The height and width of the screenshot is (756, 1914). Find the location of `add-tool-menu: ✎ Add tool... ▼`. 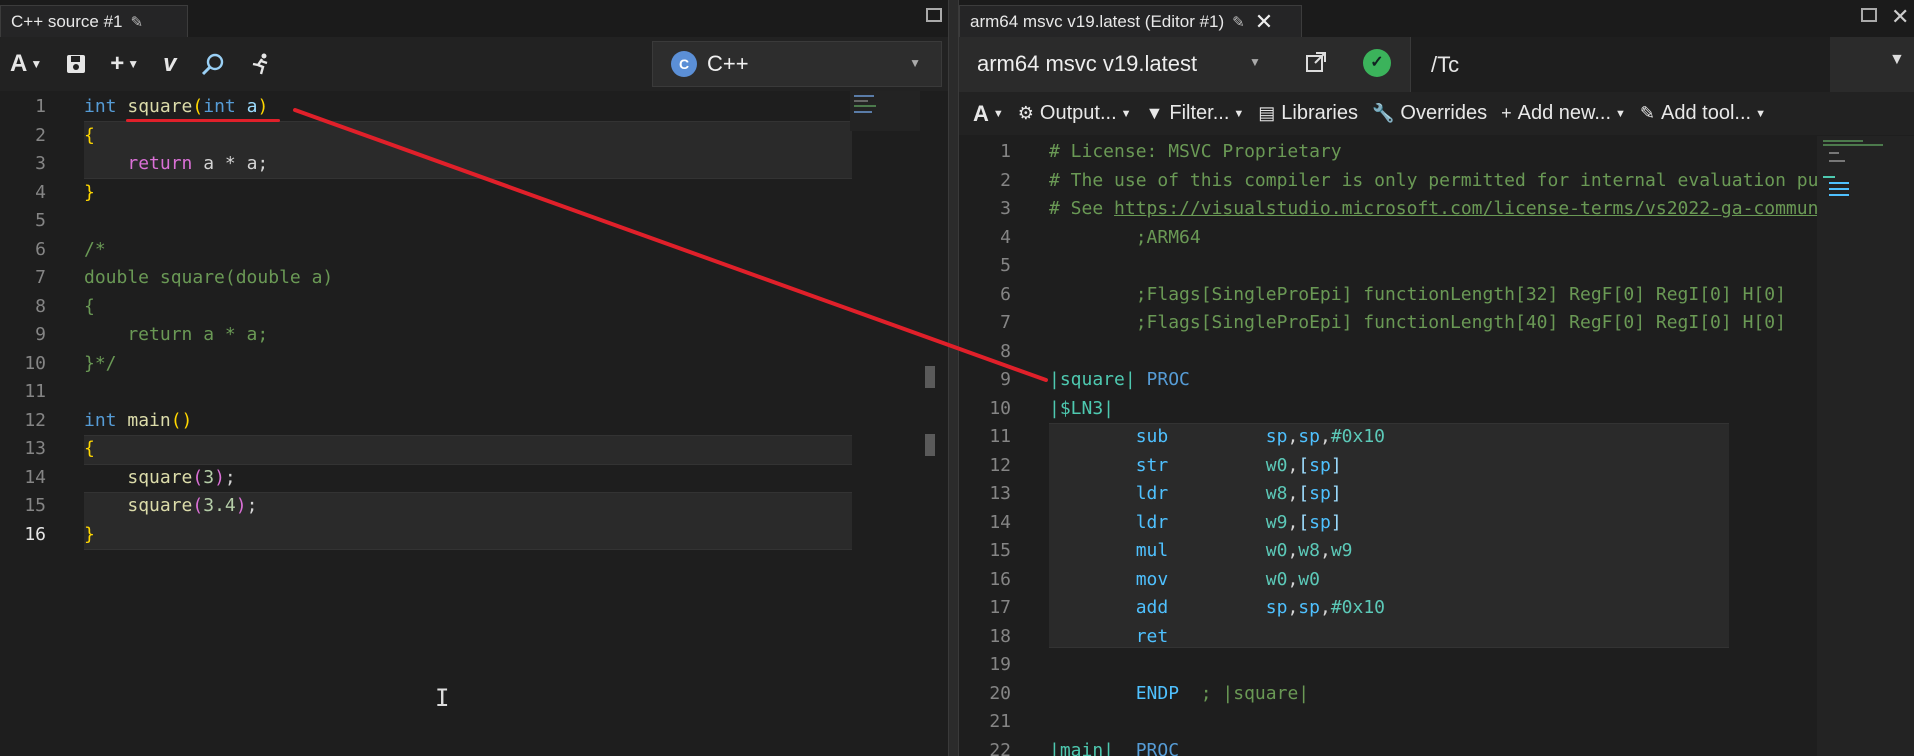

add-tool-menu: ✎ Add tool... ▼ is located at coordinates (1703, 113).